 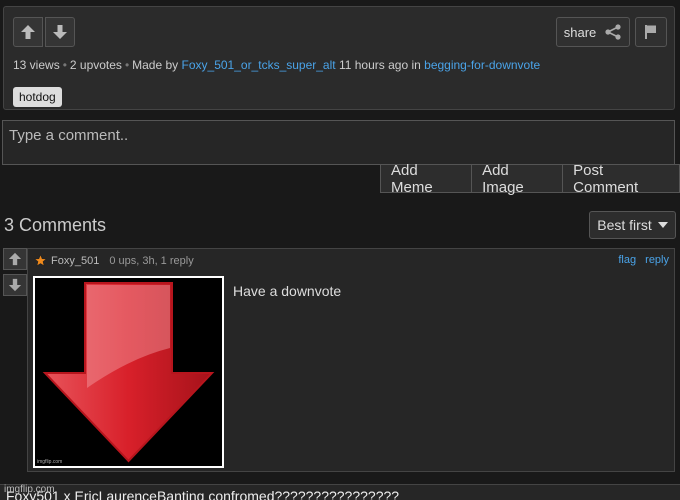 What do you see at coordinates (580, 32) in the screenshot?
I see `share-label: share` at bounding box center [580, 32].